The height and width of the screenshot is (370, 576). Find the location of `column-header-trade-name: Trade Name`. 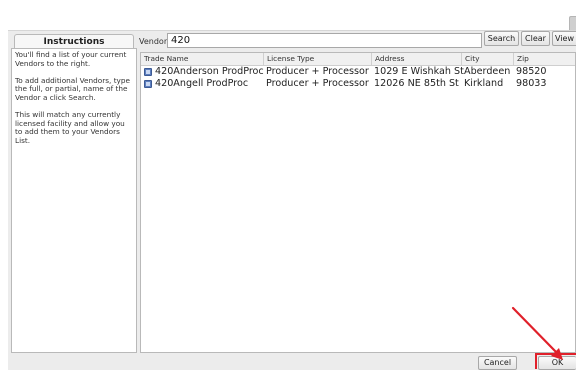

column-header-trade-name: Trade Name is located at coordinates (202, 59).